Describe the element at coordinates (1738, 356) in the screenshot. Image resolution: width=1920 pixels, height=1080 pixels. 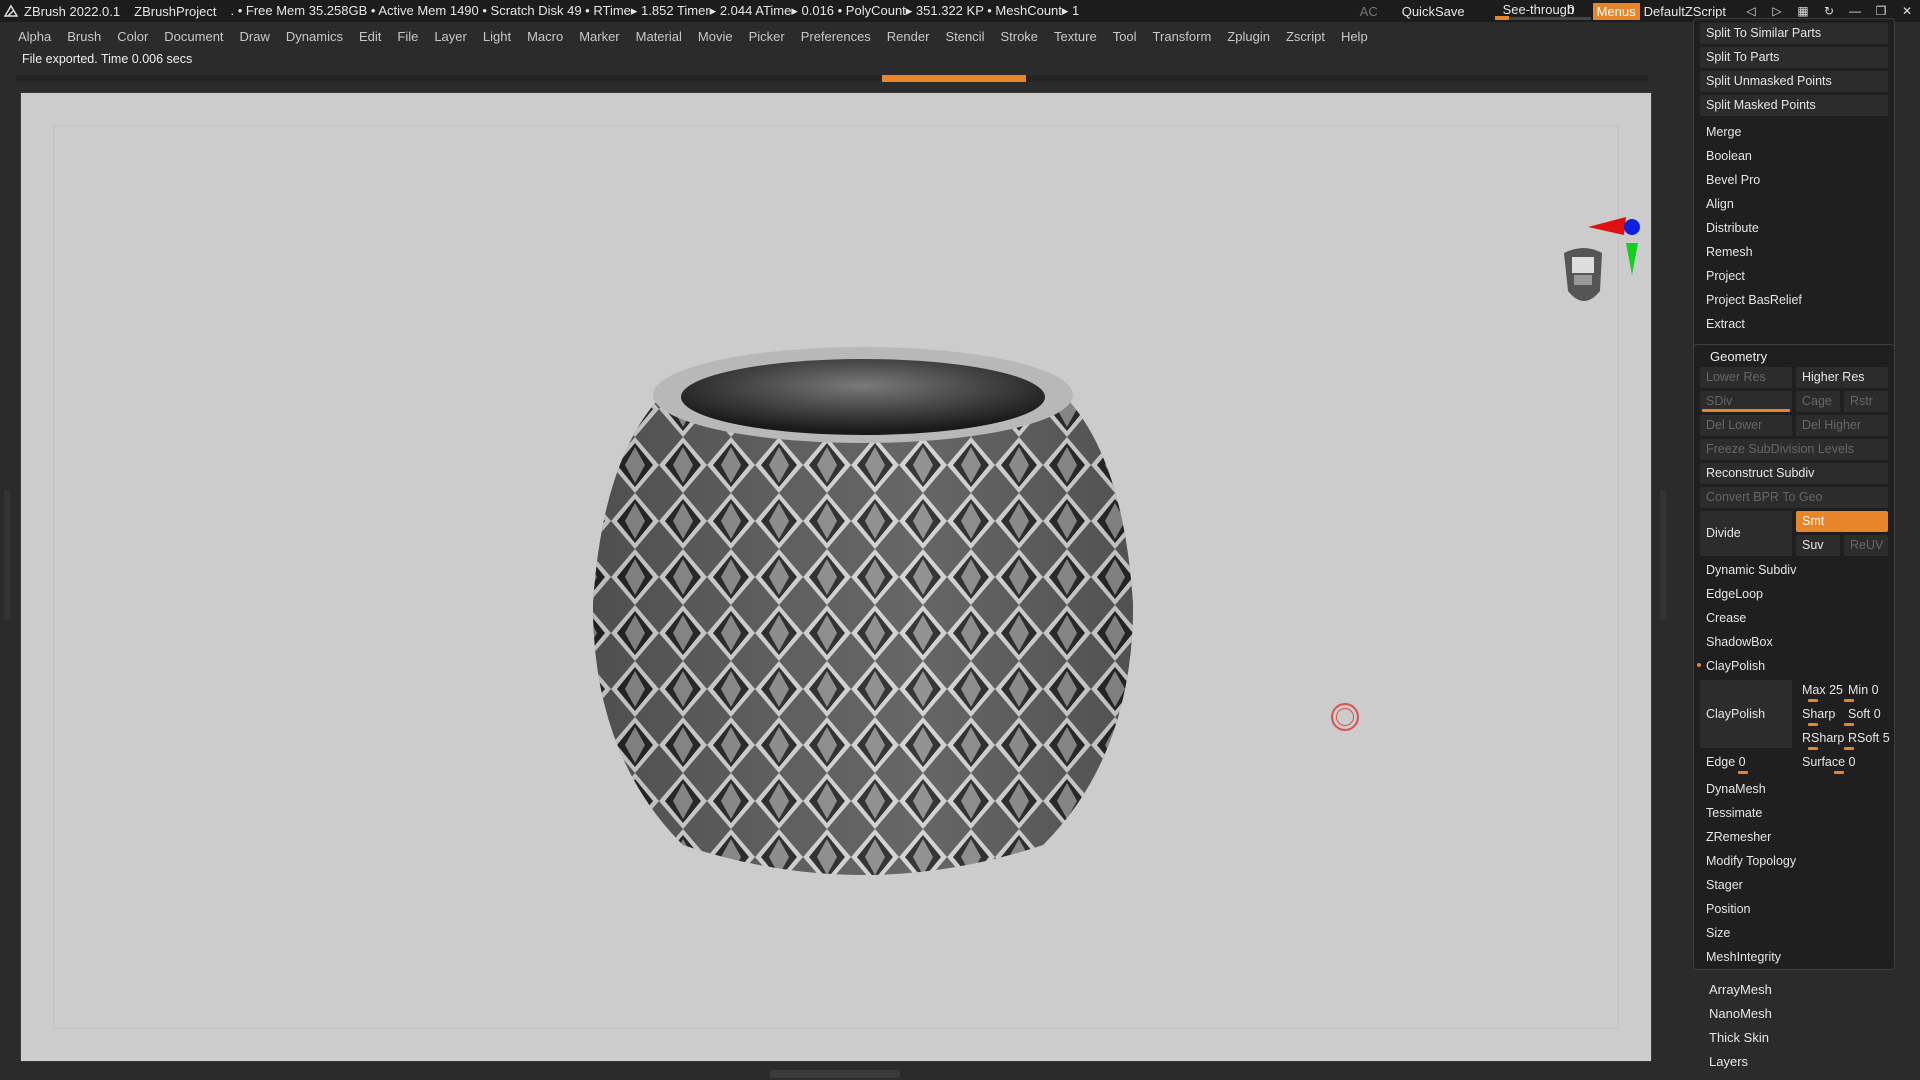
I see `geometry-header: Geometry` at that location.